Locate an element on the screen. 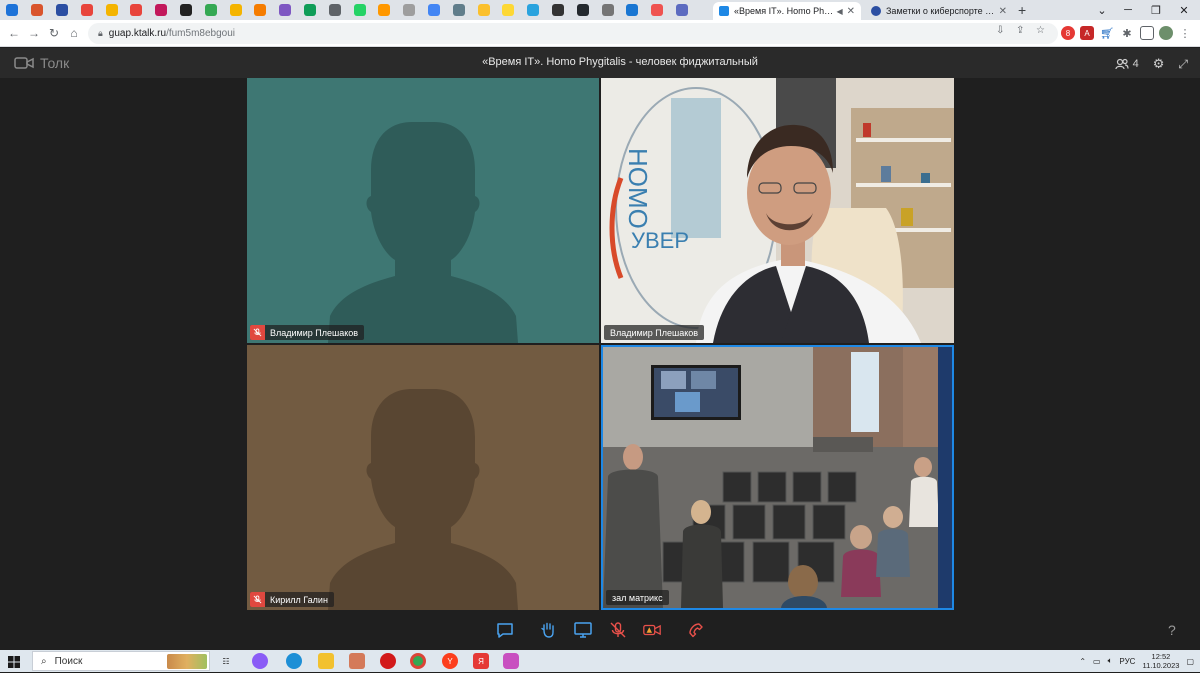 This screenshot has width=1200, height=673. participant-tile: Кирилл Галин is located at coordinates (423, 477).